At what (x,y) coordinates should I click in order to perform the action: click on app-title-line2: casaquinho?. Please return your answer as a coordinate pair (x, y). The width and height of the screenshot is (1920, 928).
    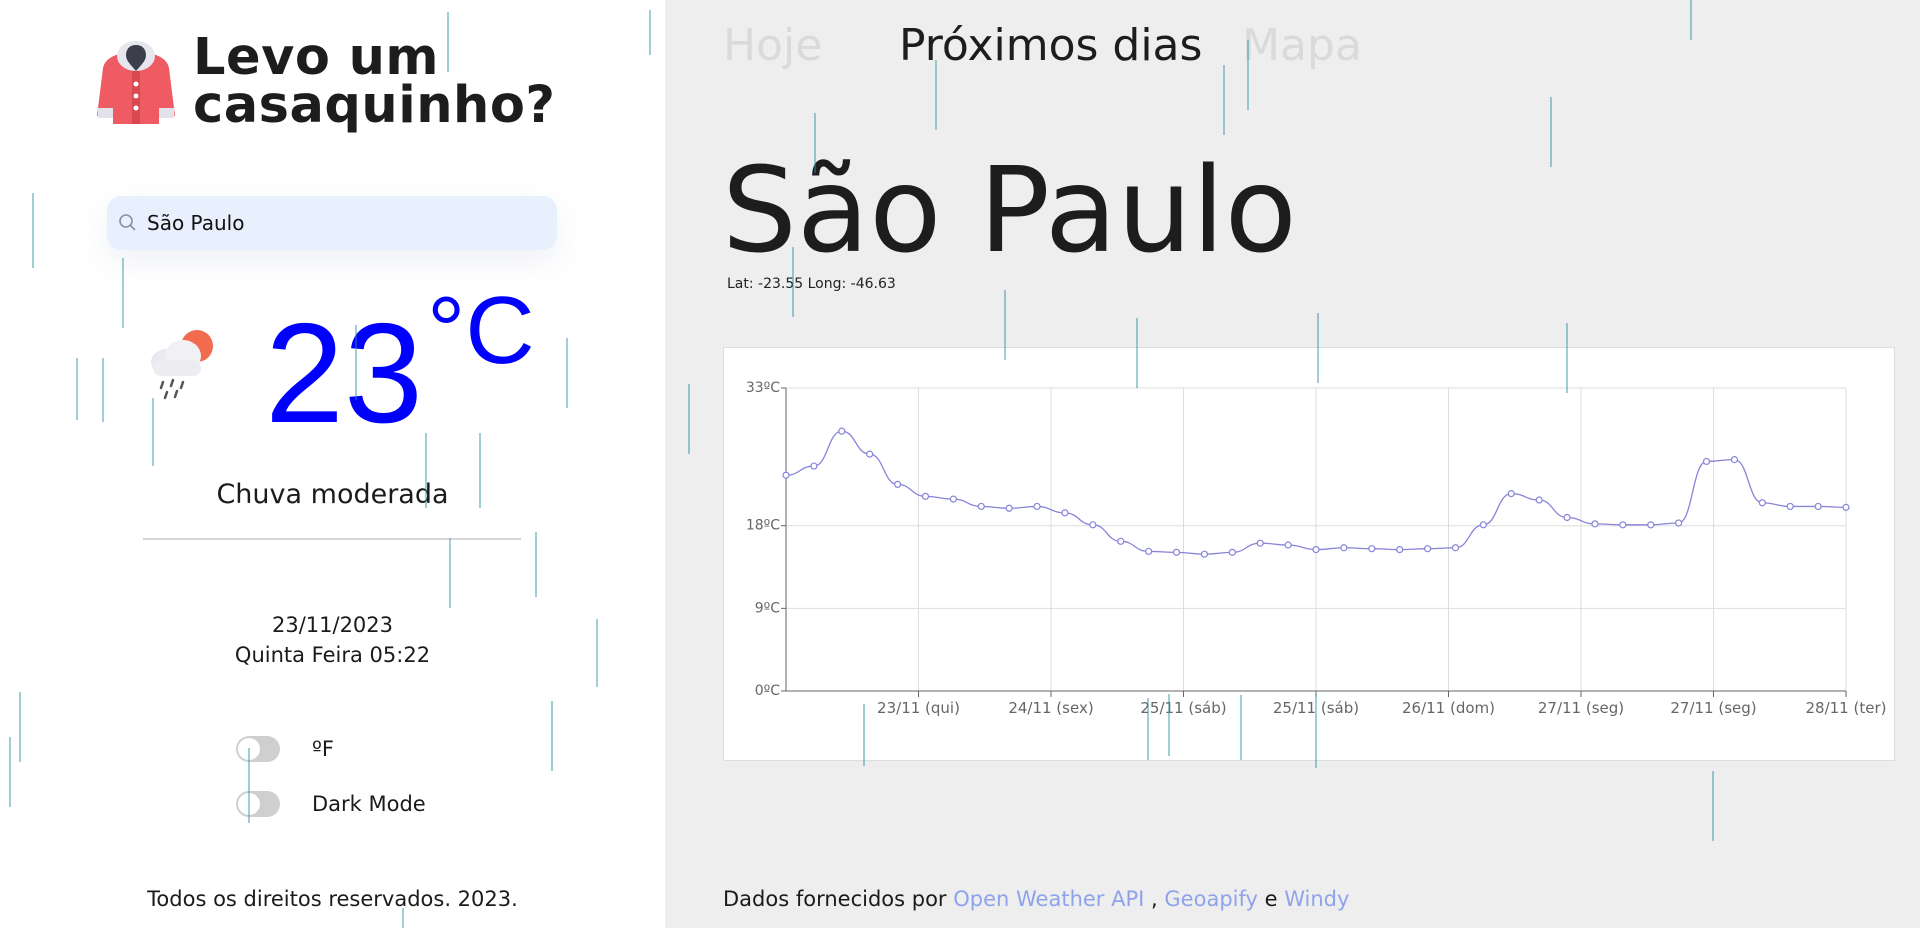
    Looking at the image, I should click on (374, 105).